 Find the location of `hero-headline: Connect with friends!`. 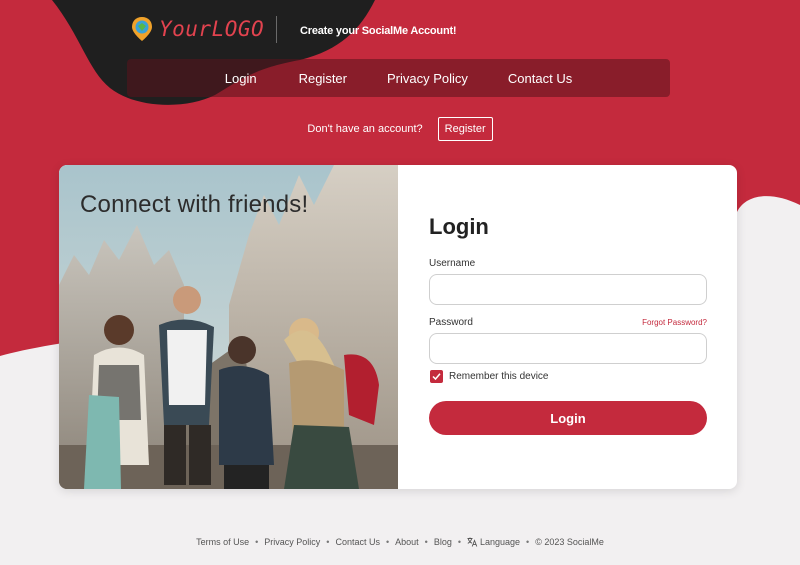

hero-headline: Connect with friends! is located at coordinates (194, 204).